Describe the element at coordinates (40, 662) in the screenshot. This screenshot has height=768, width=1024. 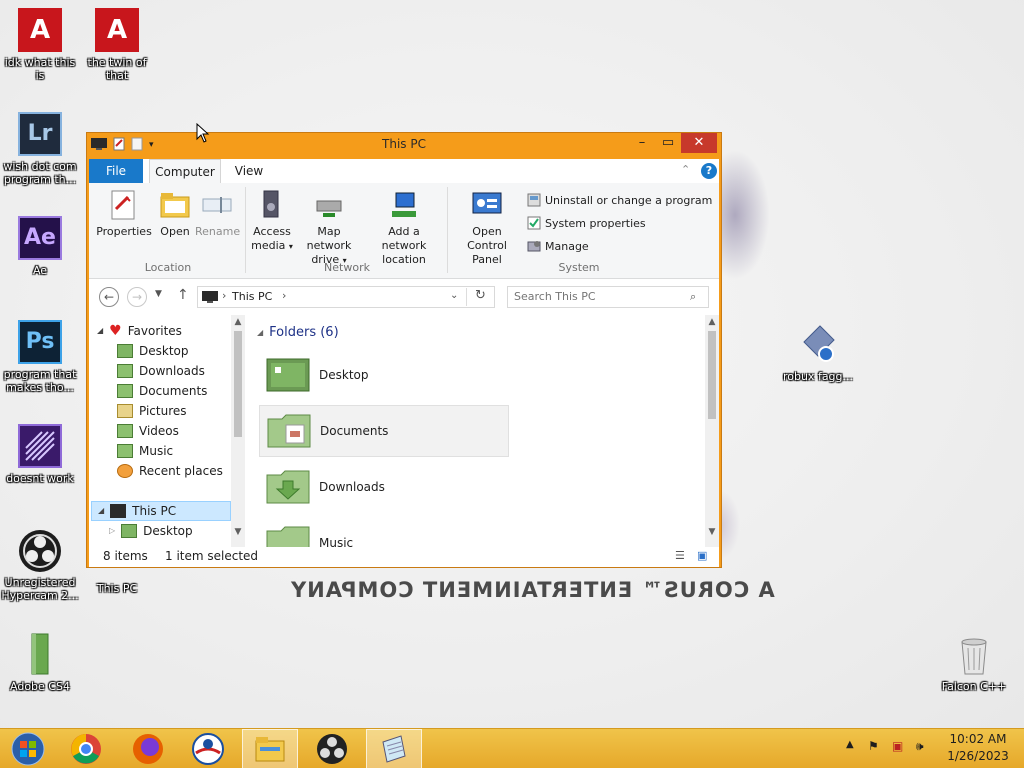
I see `desktop-icon-adobe-cs4: Adobe CS4` at that location.